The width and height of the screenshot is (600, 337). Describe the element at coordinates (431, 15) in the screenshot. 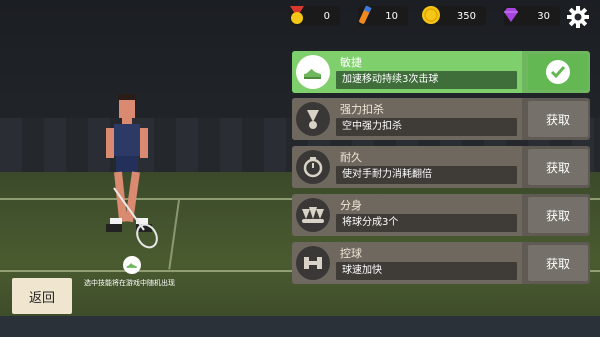

I see `coin-icon` at that location.